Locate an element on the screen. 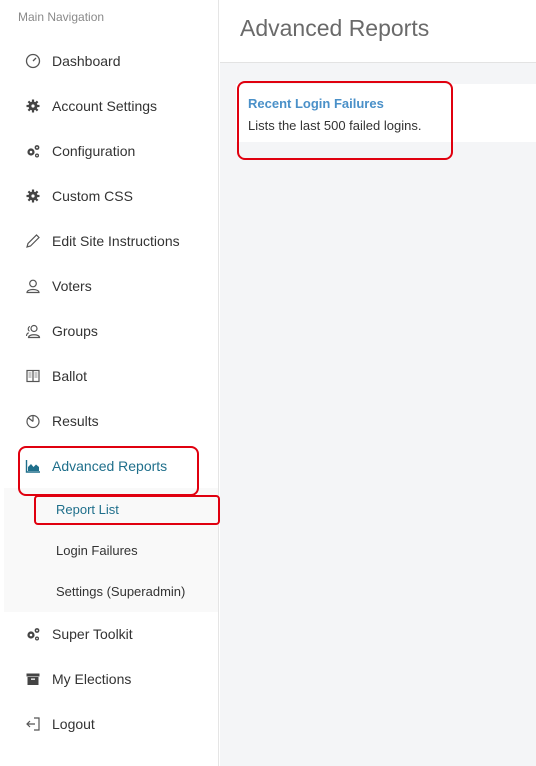  page-header: Advanced Reports is located at coordinates (378, 31).